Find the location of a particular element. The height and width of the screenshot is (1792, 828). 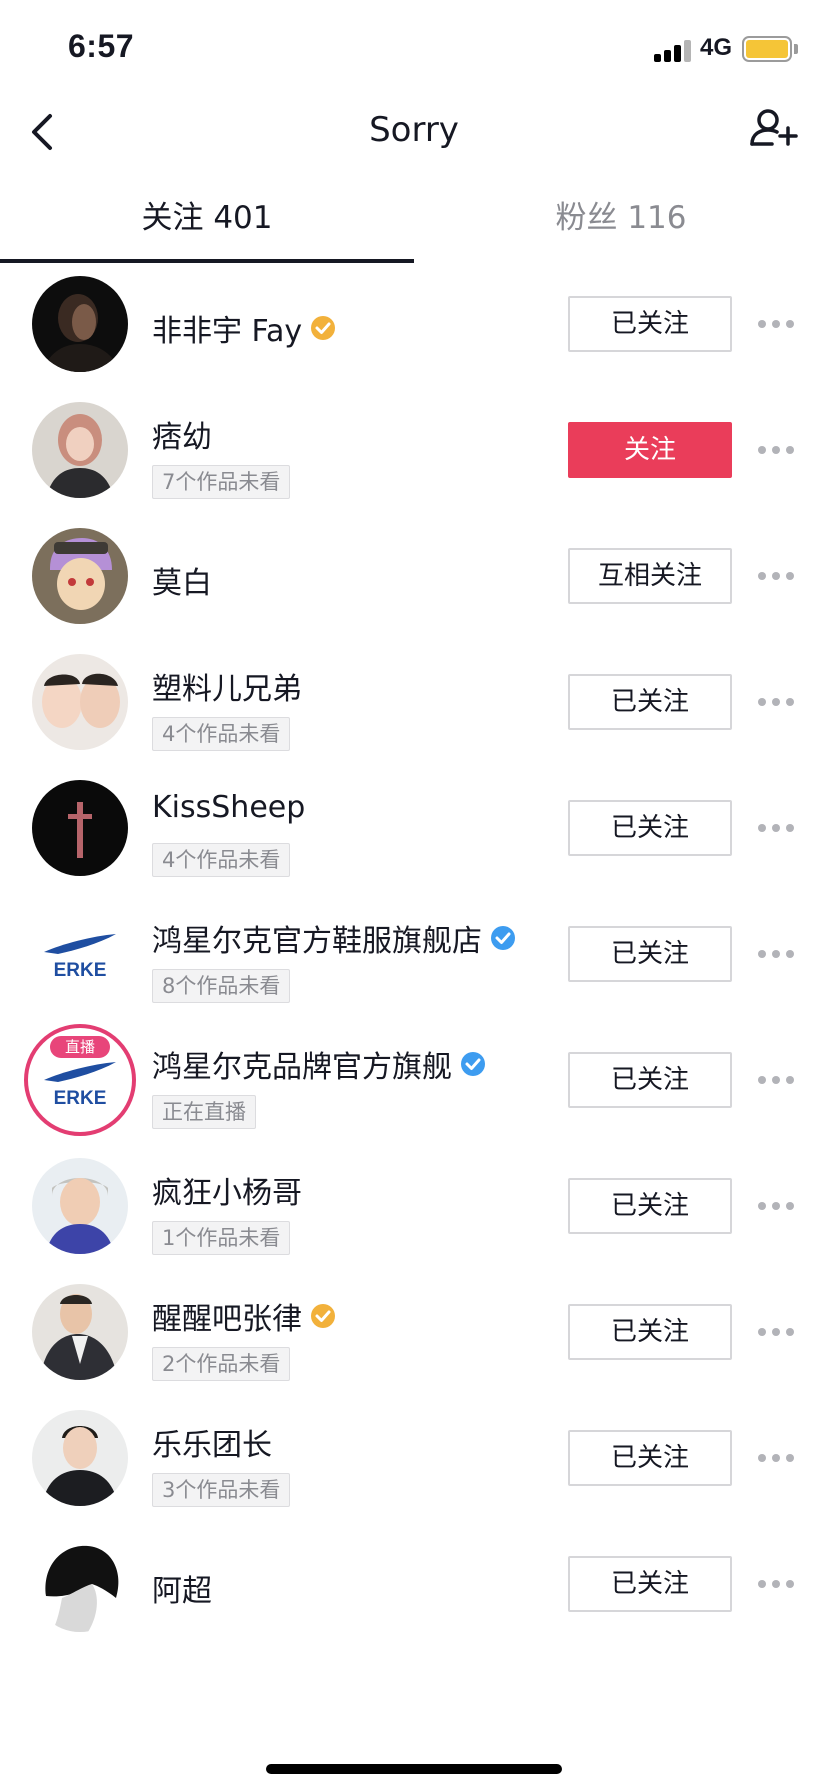

tab-bar: 关注 401 粉丝 116 is located at coordinates (414, 230).